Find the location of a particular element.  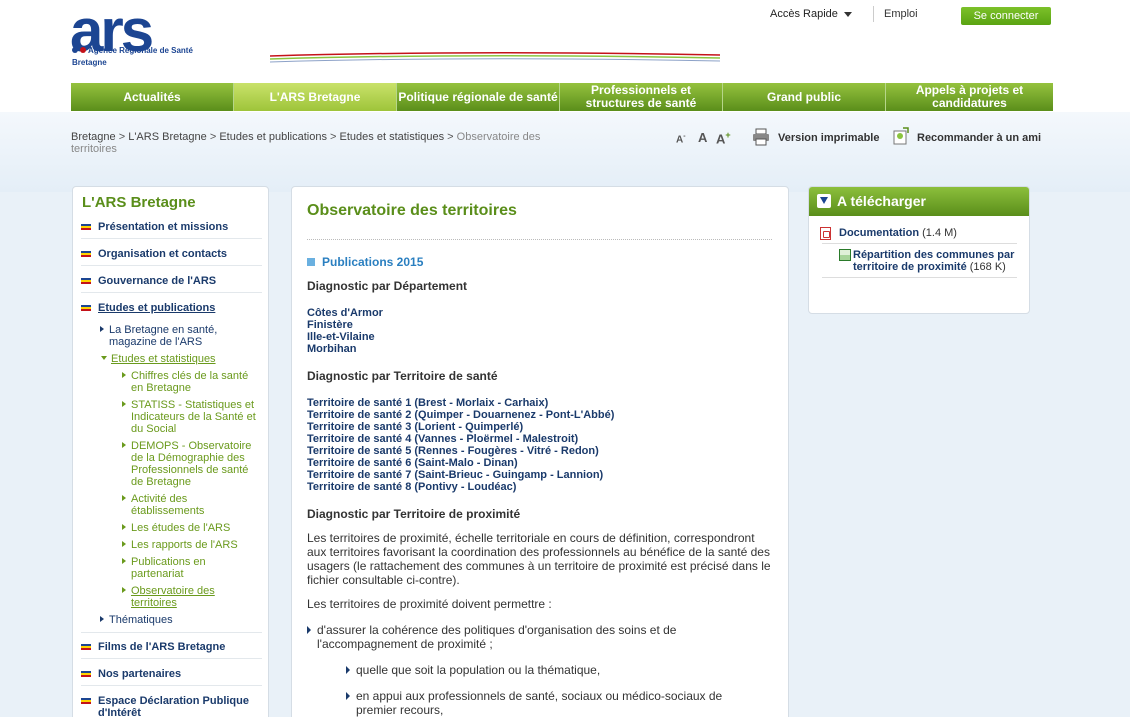

download-documentation: Documentation (1.4 M) is located at coordinates (929, 233).